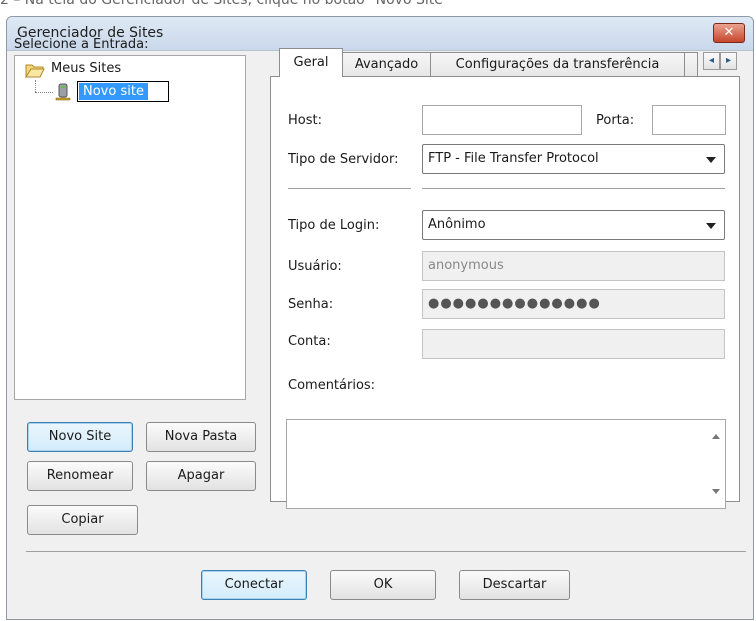 This screenshot has width=756, height=621. What do you see at coordinates (309, 341) in the screenshot?
I see `account-label: Conta:` at bounding box center [309, 341].